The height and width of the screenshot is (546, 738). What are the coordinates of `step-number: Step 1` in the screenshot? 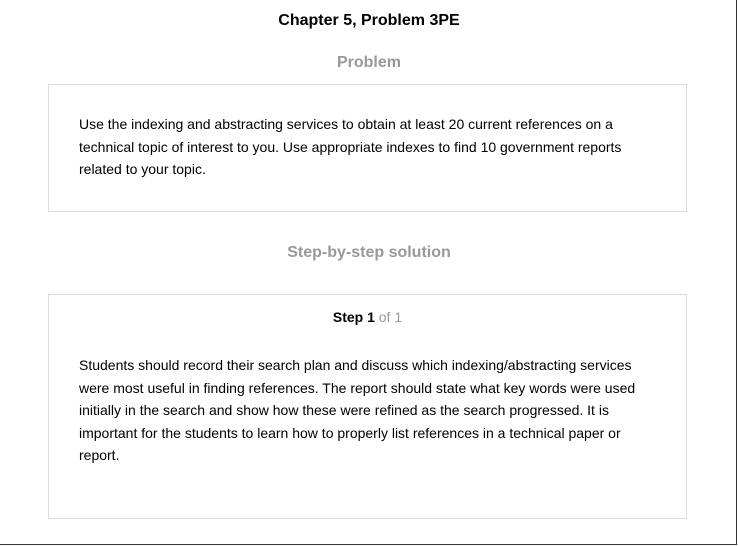 It's located at (353, 317).